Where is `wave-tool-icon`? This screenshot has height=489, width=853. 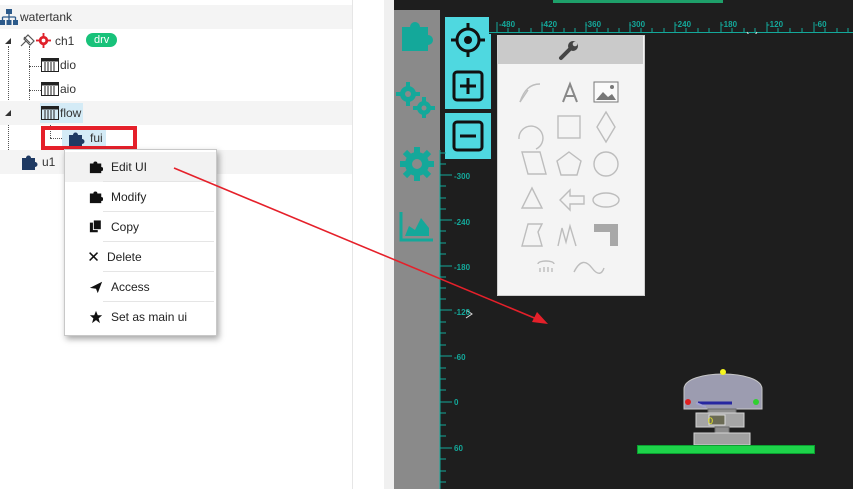 wave-tool-icon is located at coordinates (589, 267).